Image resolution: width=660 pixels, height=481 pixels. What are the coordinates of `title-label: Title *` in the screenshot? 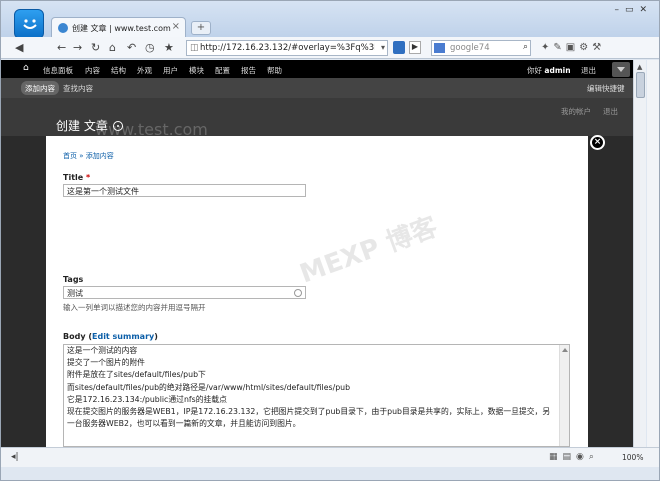 It's located at (77, 177).